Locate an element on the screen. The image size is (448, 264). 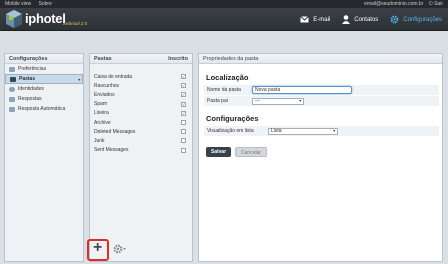
folder-name: Enviados is located at coordinates (104, 94).